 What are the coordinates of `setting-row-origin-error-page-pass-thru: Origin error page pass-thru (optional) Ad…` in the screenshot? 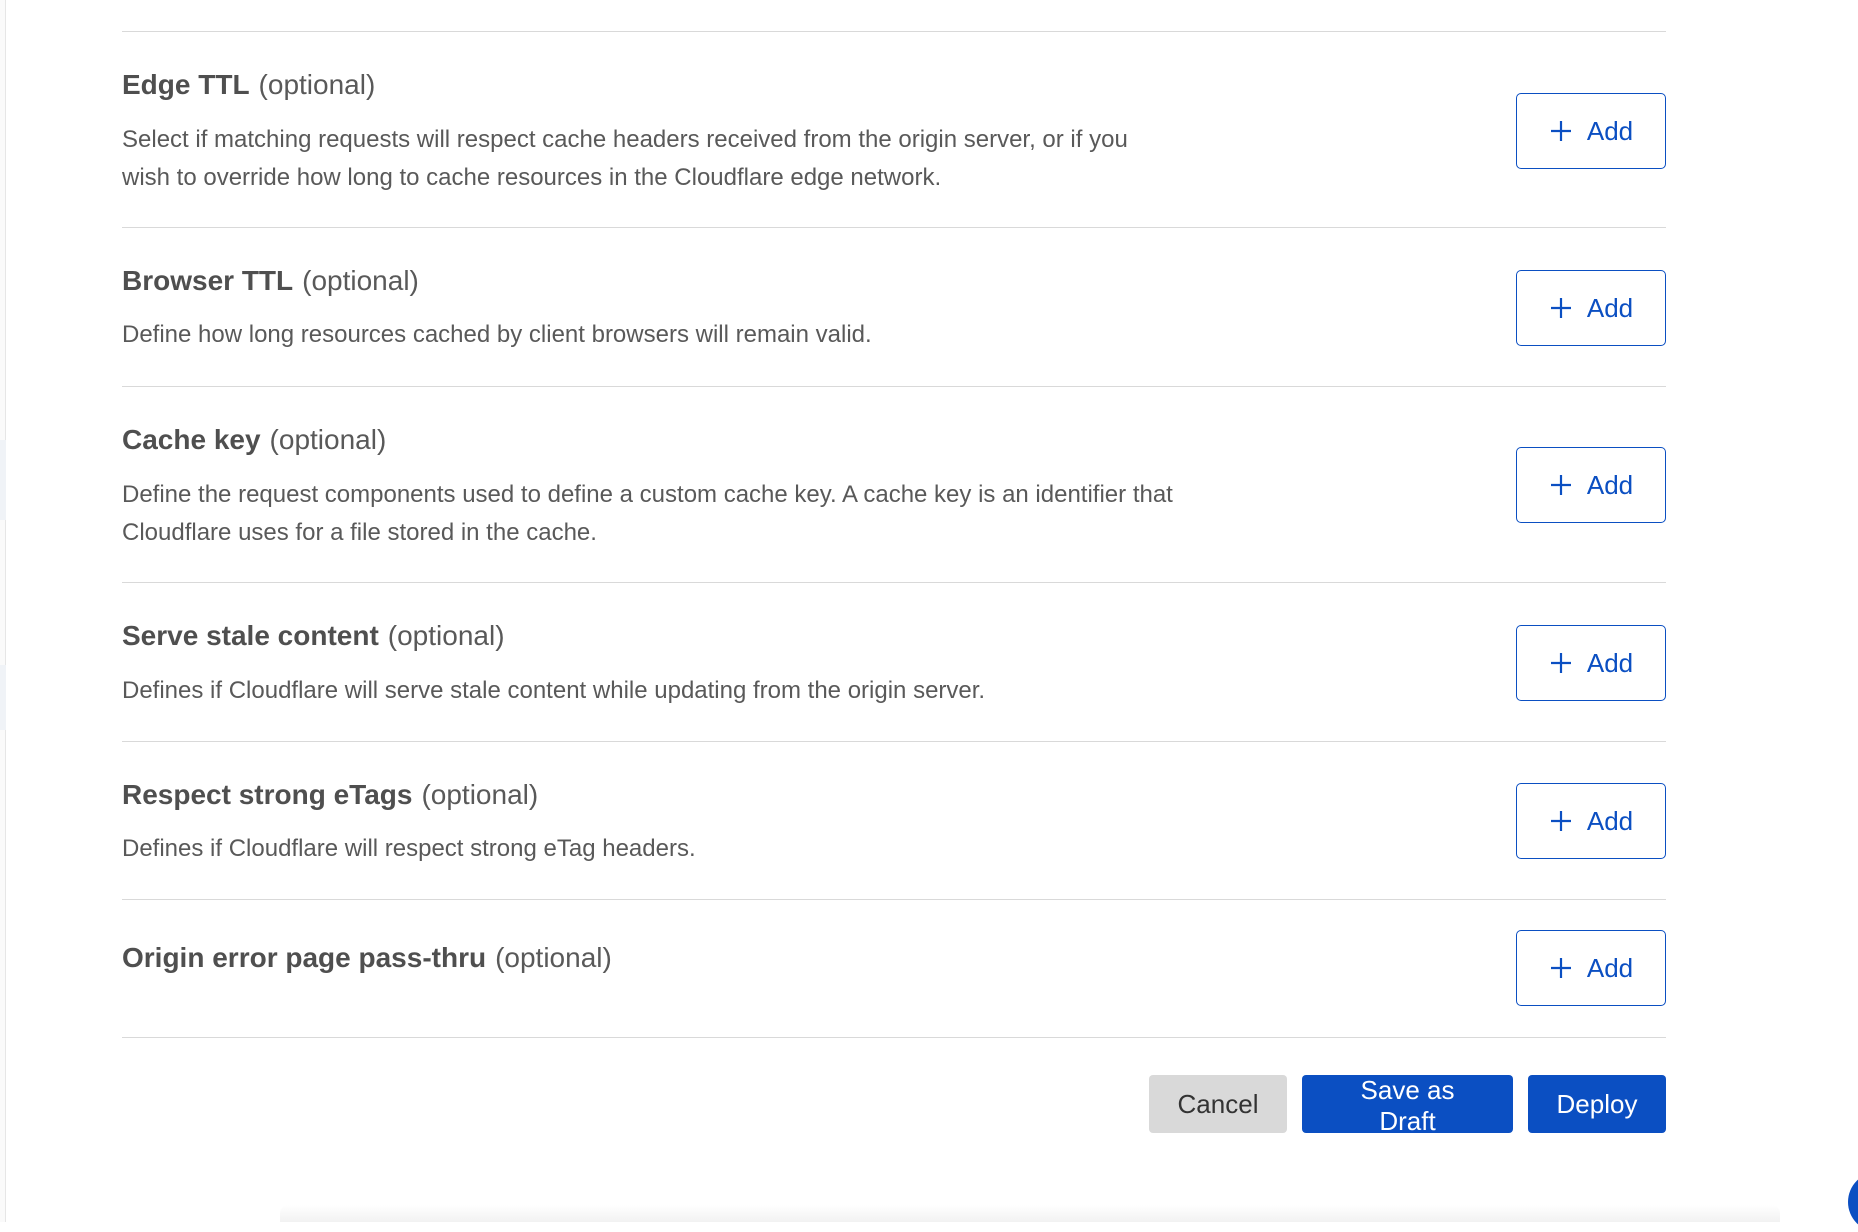 It's located at (894, 969).